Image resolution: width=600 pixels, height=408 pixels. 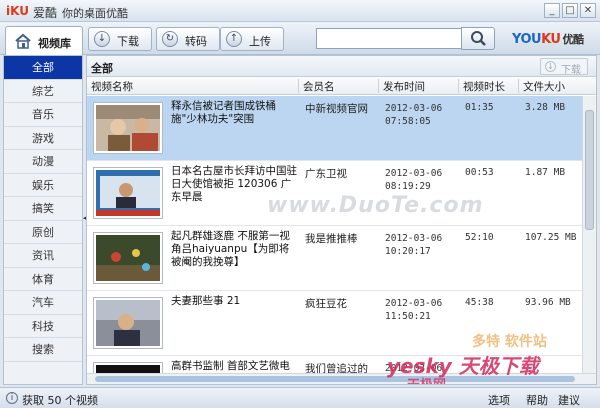 I want to click on video-size: 107.25 MB, so click(x=551, y=237).